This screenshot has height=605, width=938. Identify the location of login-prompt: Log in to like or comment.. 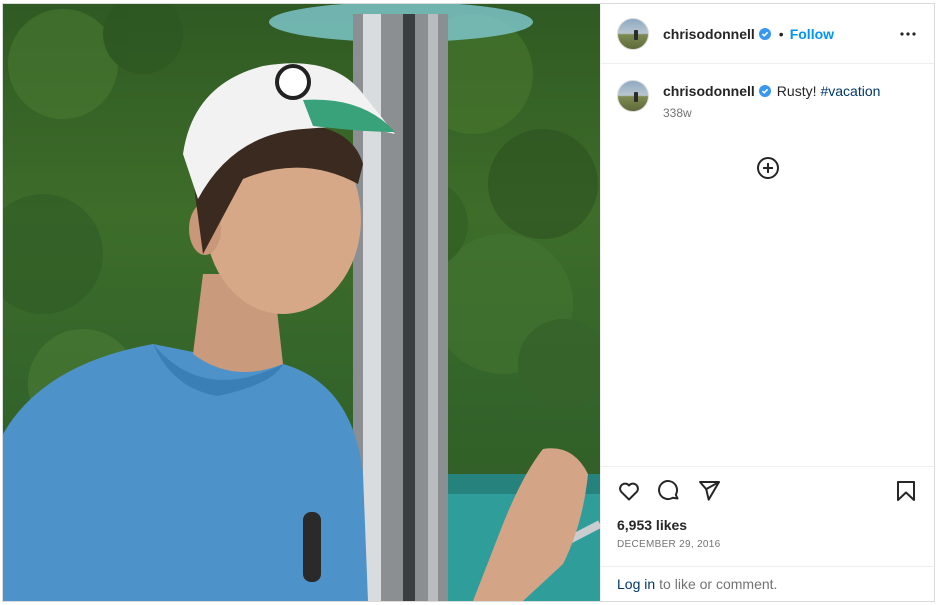
(767, 583).